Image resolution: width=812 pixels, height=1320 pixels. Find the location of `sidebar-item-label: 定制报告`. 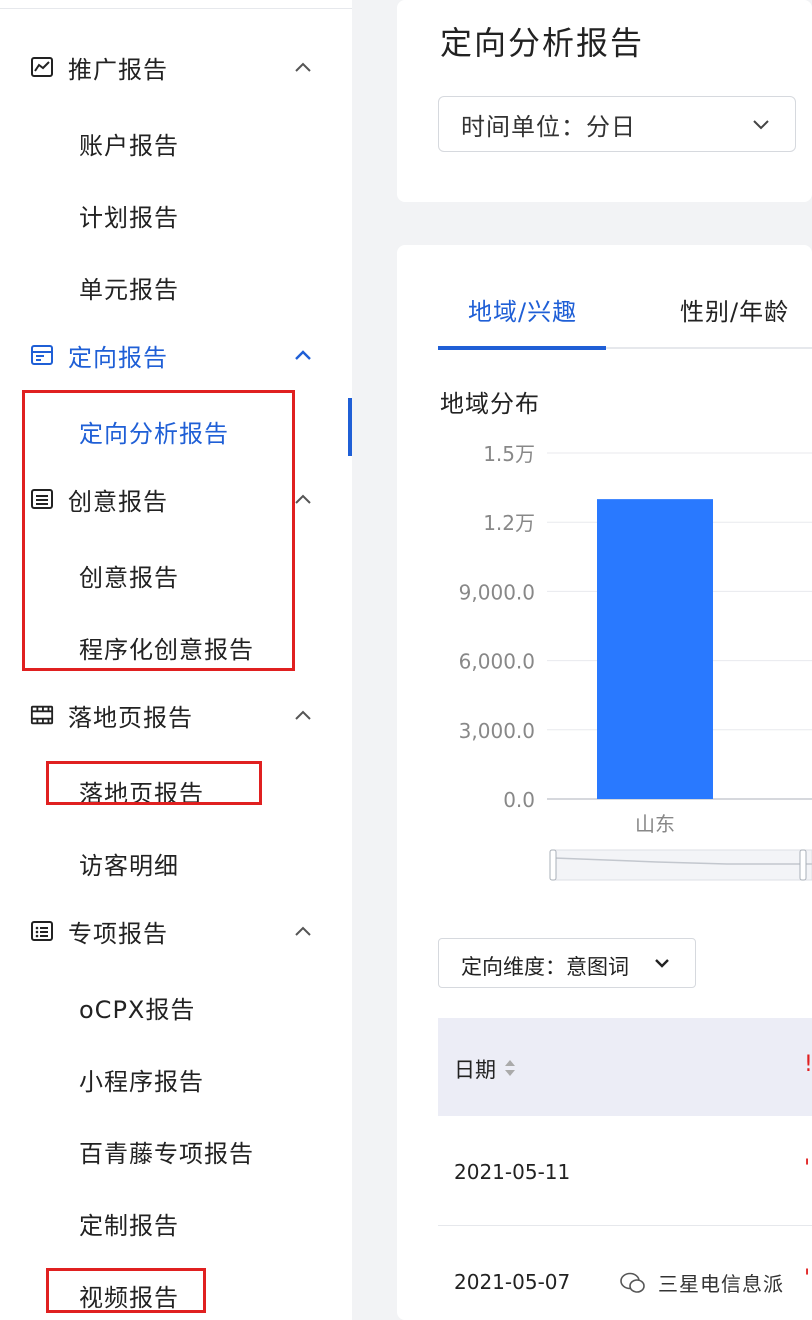

sidebar-item-label: 定制报告 is located at coordinates (129, 1226).